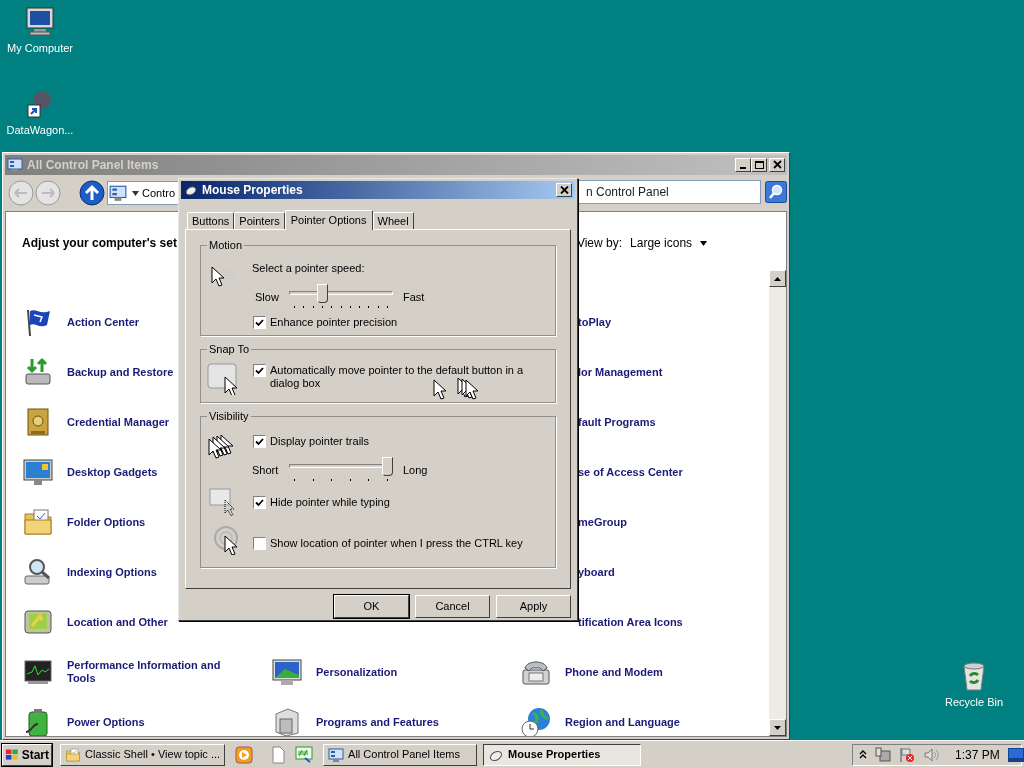  What do you see at coordinates (38, 372) in the screenshot?
I see `backup-icon` at bounding box center [38, 372].